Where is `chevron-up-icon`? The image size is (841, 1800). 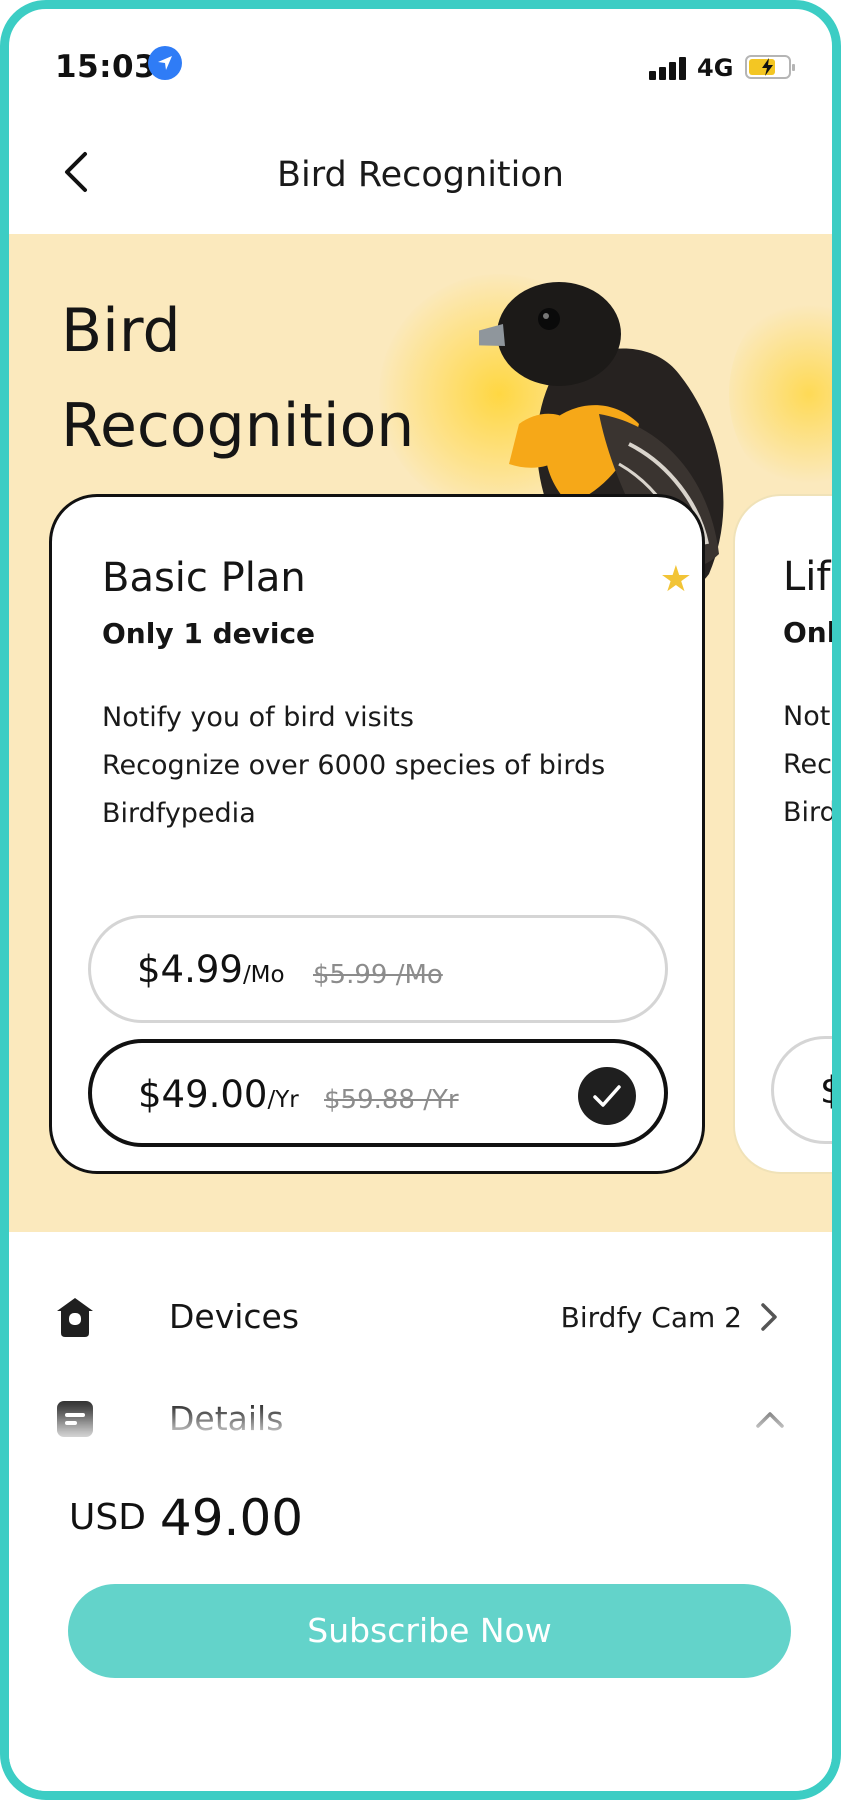
chevron-up-icon is located at coordinates (770, 1420).